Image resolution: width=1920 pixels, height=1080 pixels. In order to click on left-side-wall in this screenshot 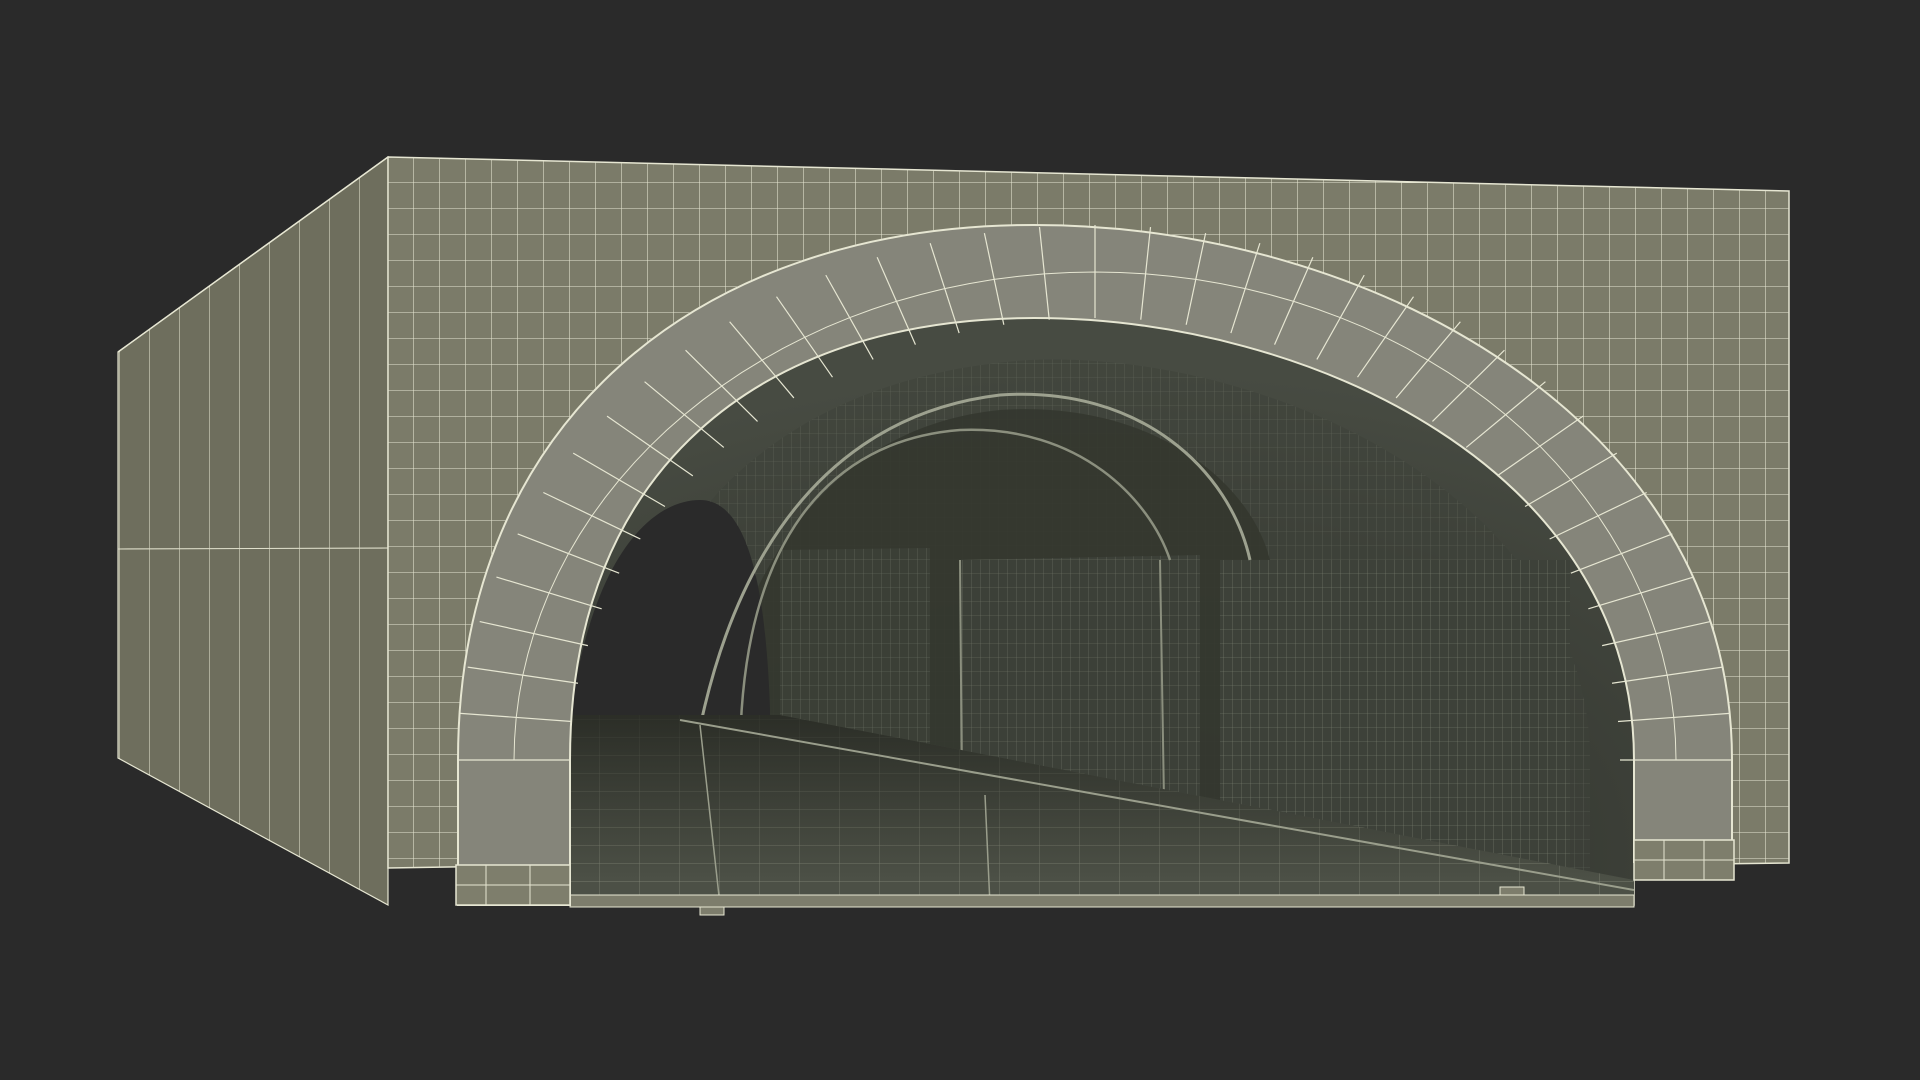, I will do `click(253, 531)`.